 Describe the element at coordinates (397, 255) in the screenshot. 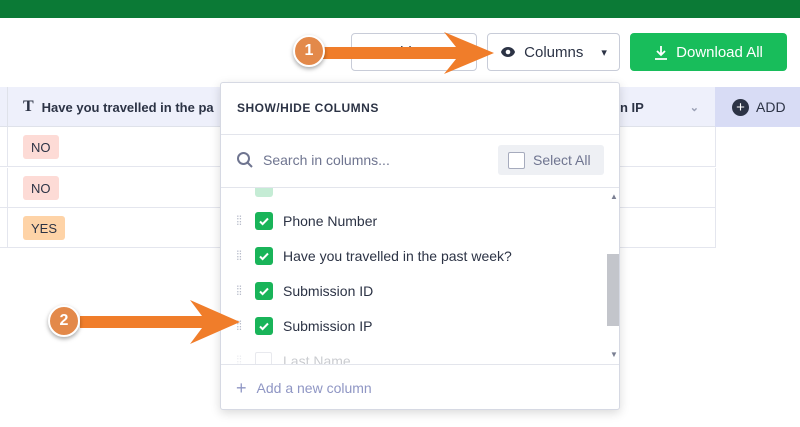

I see `column-label: Have you travelled in the past week?` at that location.